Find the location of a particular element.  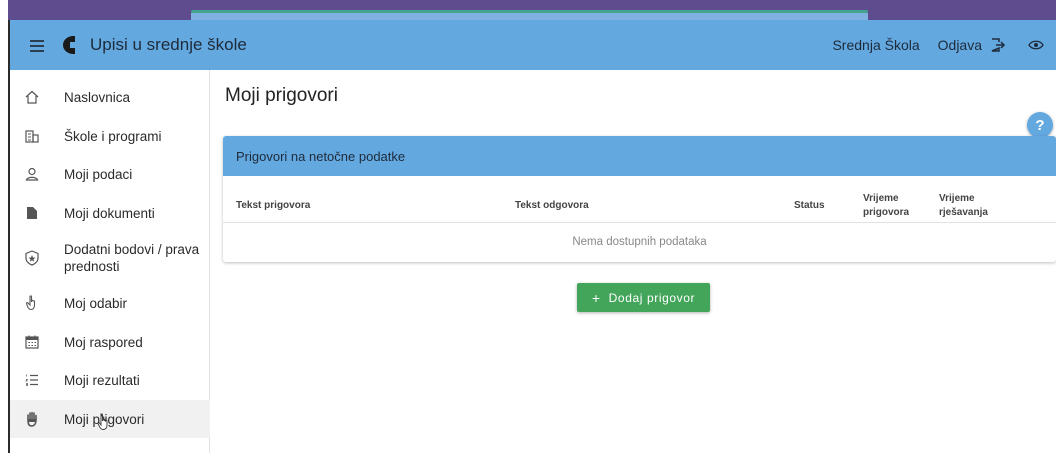

hand-pointer-icon is located at coordinates (32, 303).